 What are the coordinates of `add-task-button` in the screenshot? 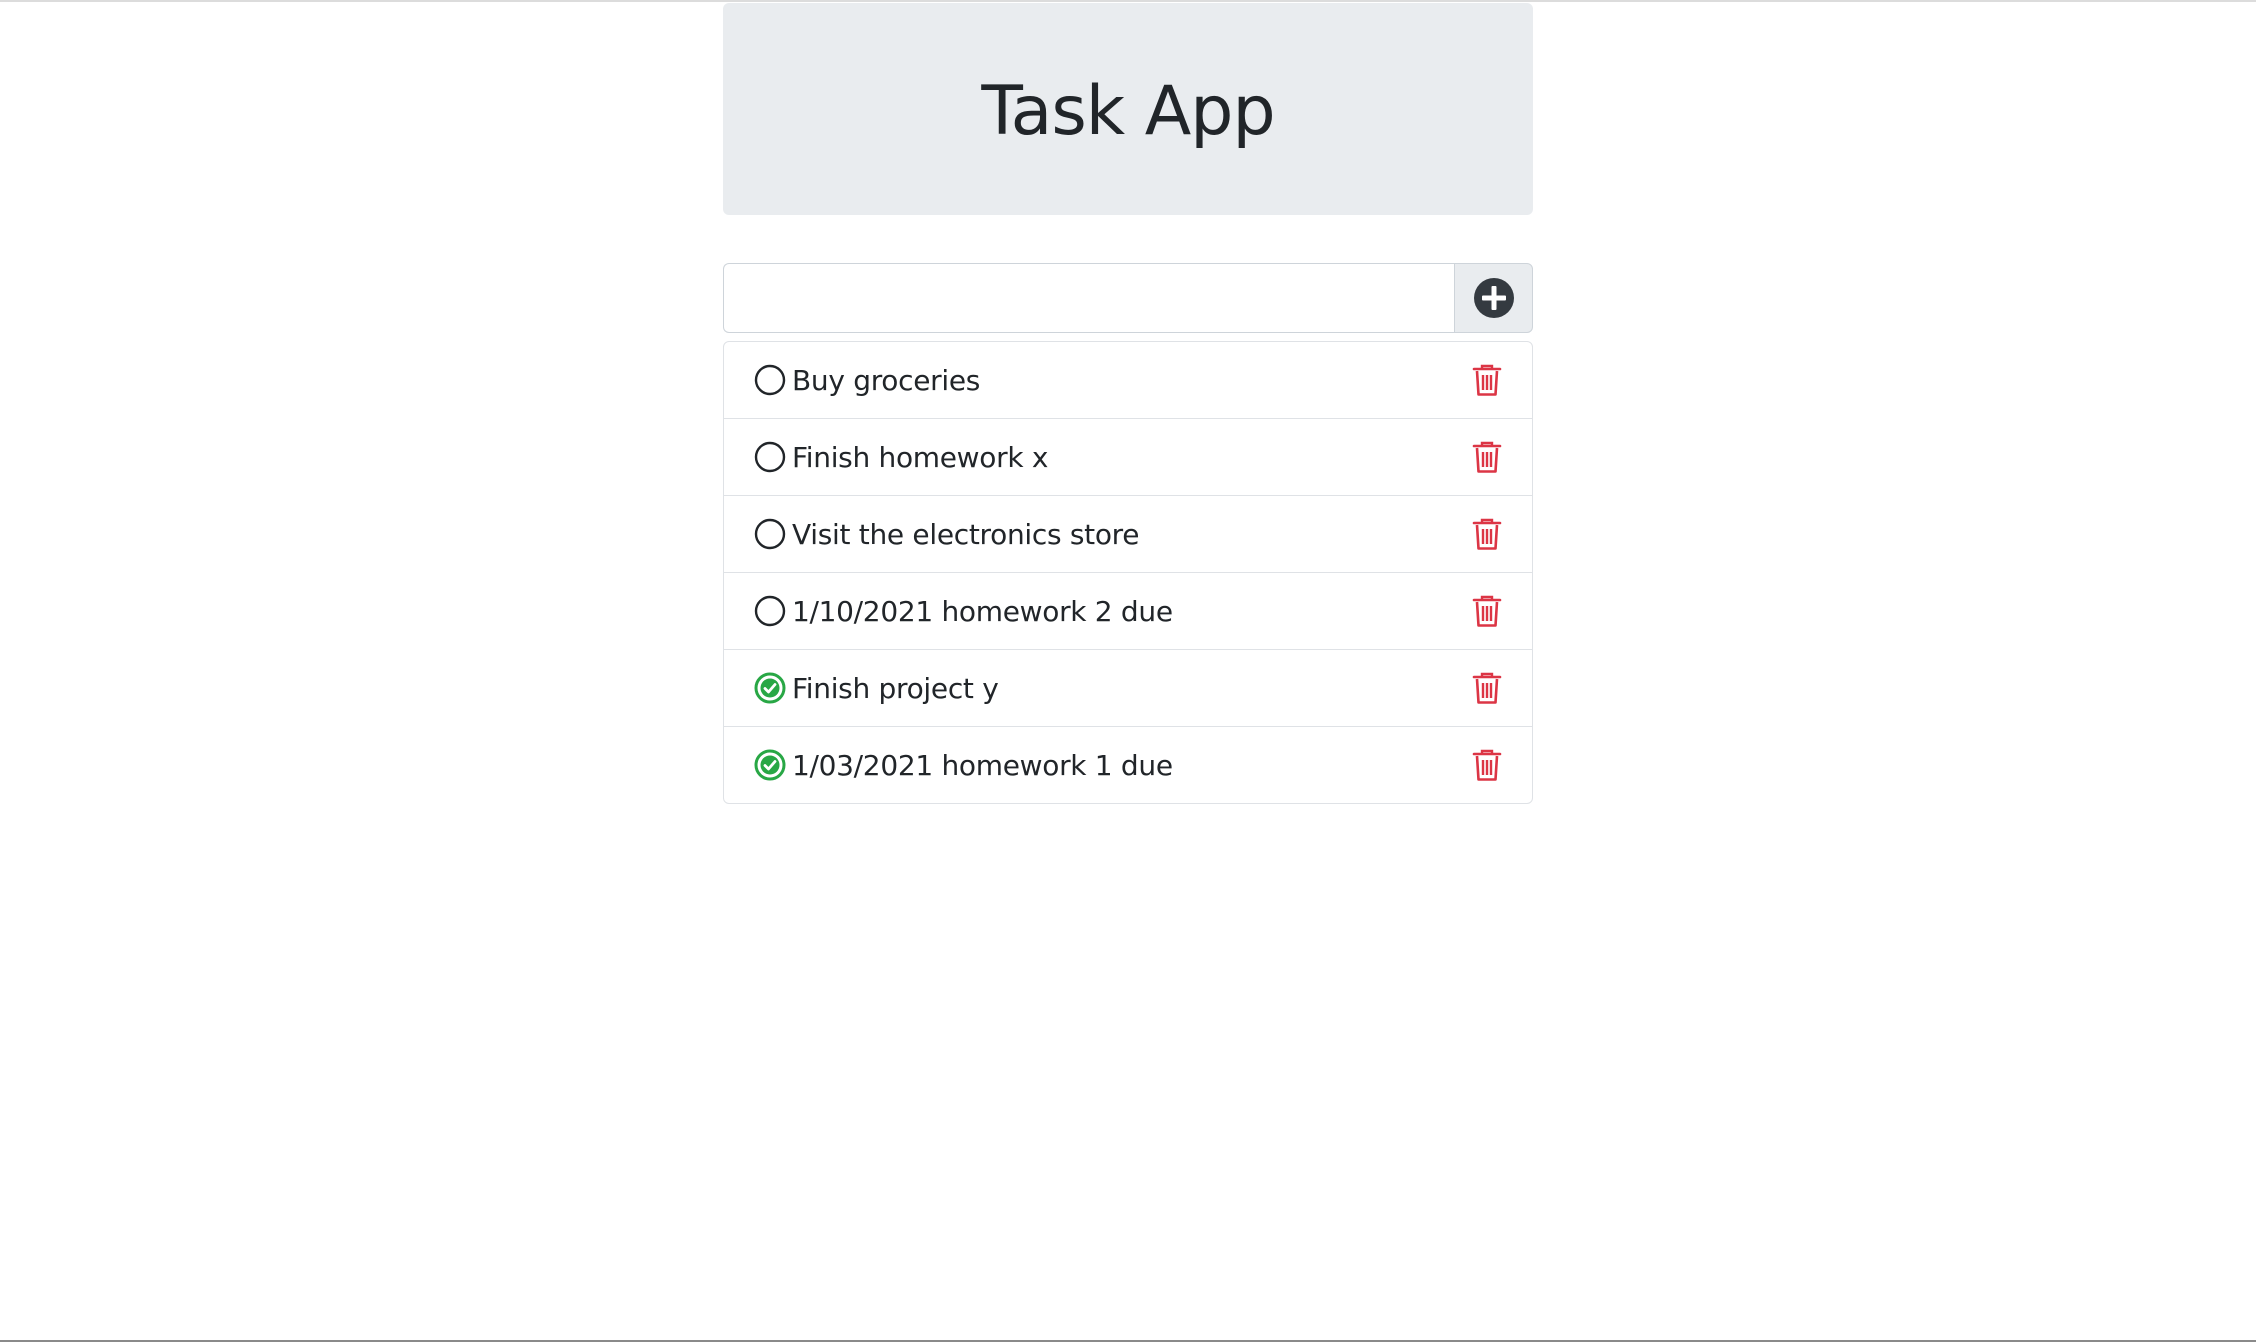 It's located at (1493, 298).